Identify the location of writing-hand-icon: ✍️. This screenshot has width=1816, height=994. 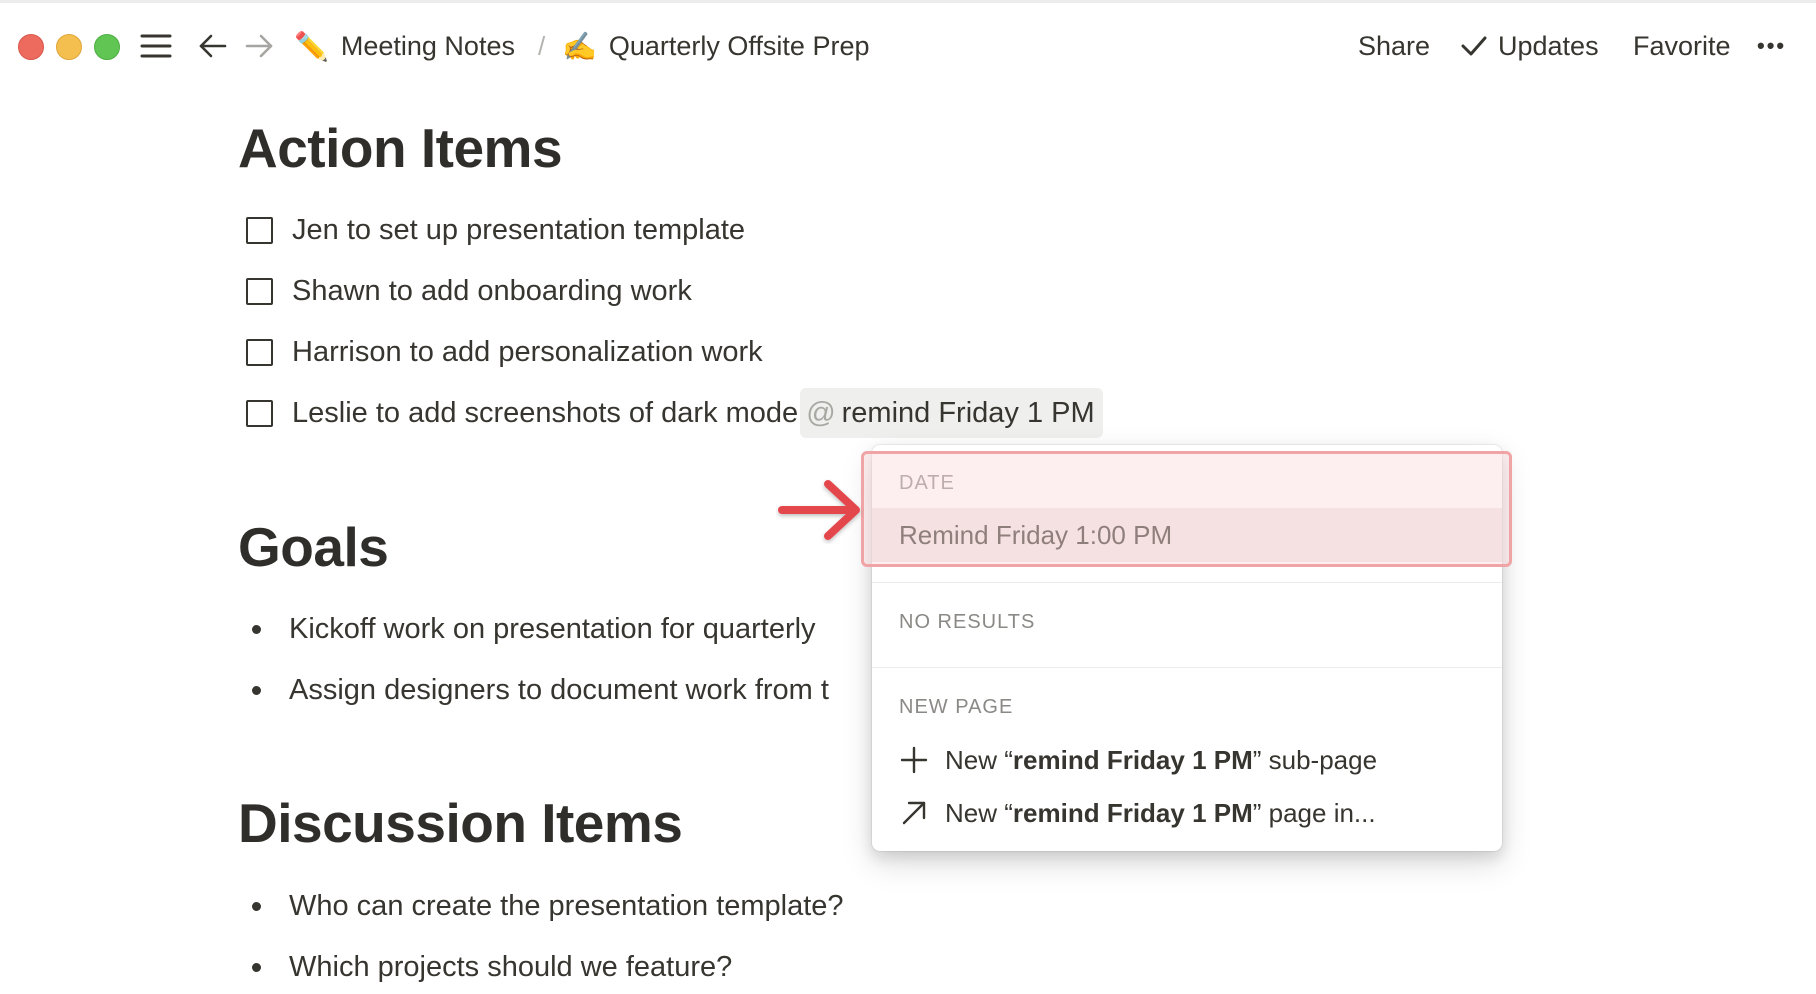
(579, 46).